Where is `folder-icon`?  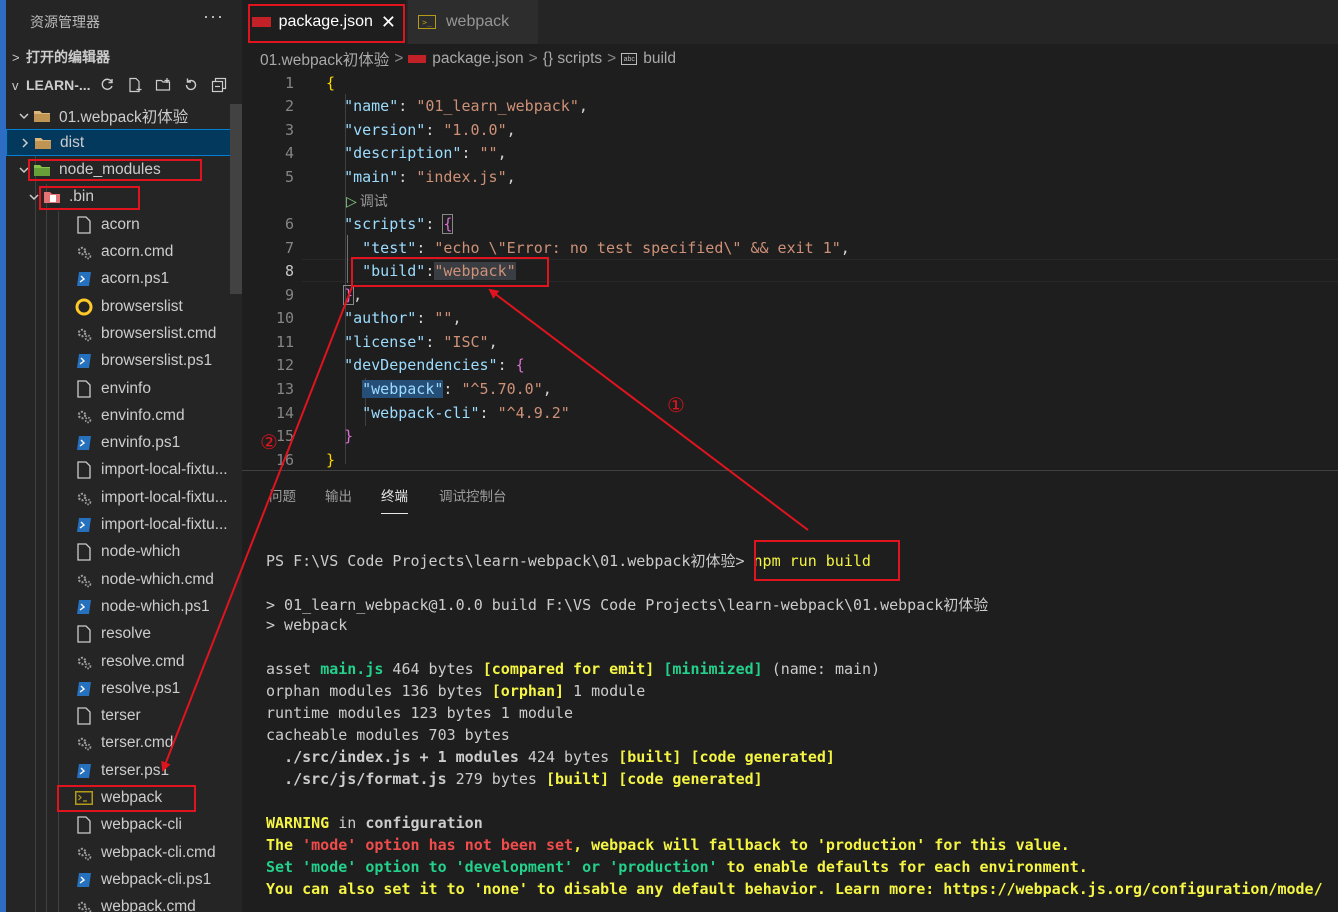 folder-icon is located at coordinates (43, 143).